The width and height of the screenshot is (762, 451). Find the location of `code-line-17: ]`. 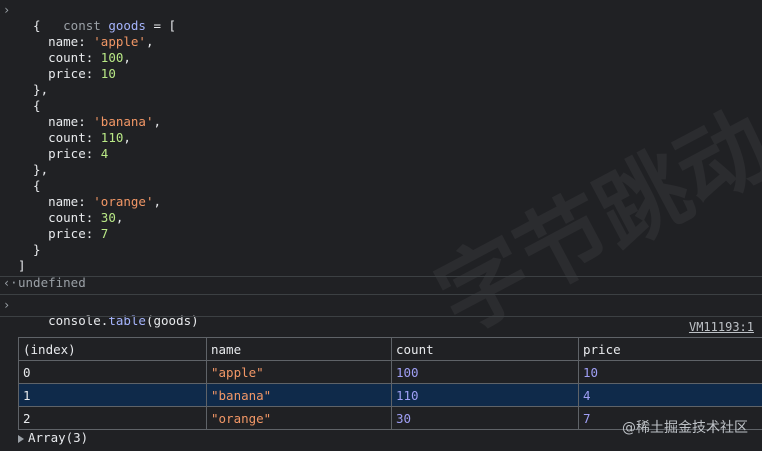

code-line-17: ] is located at coordinates (22, 265).